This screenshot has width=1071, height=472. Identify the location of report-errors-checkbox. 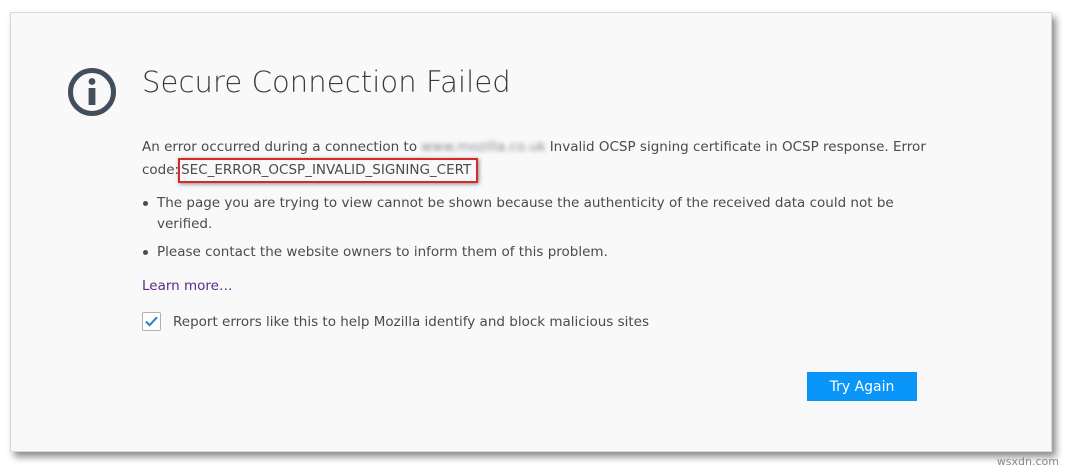
(151, 321).